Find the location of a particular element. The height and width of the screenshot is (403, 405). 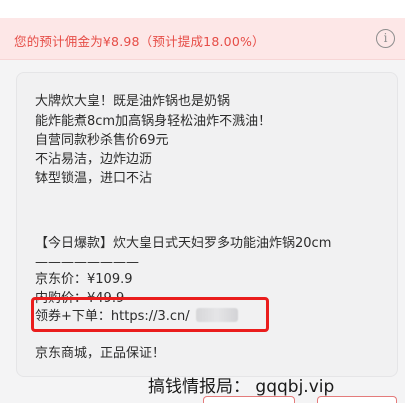

copy-line: 钵型锁温，进口不沾 is located at coordinates (94, 178).